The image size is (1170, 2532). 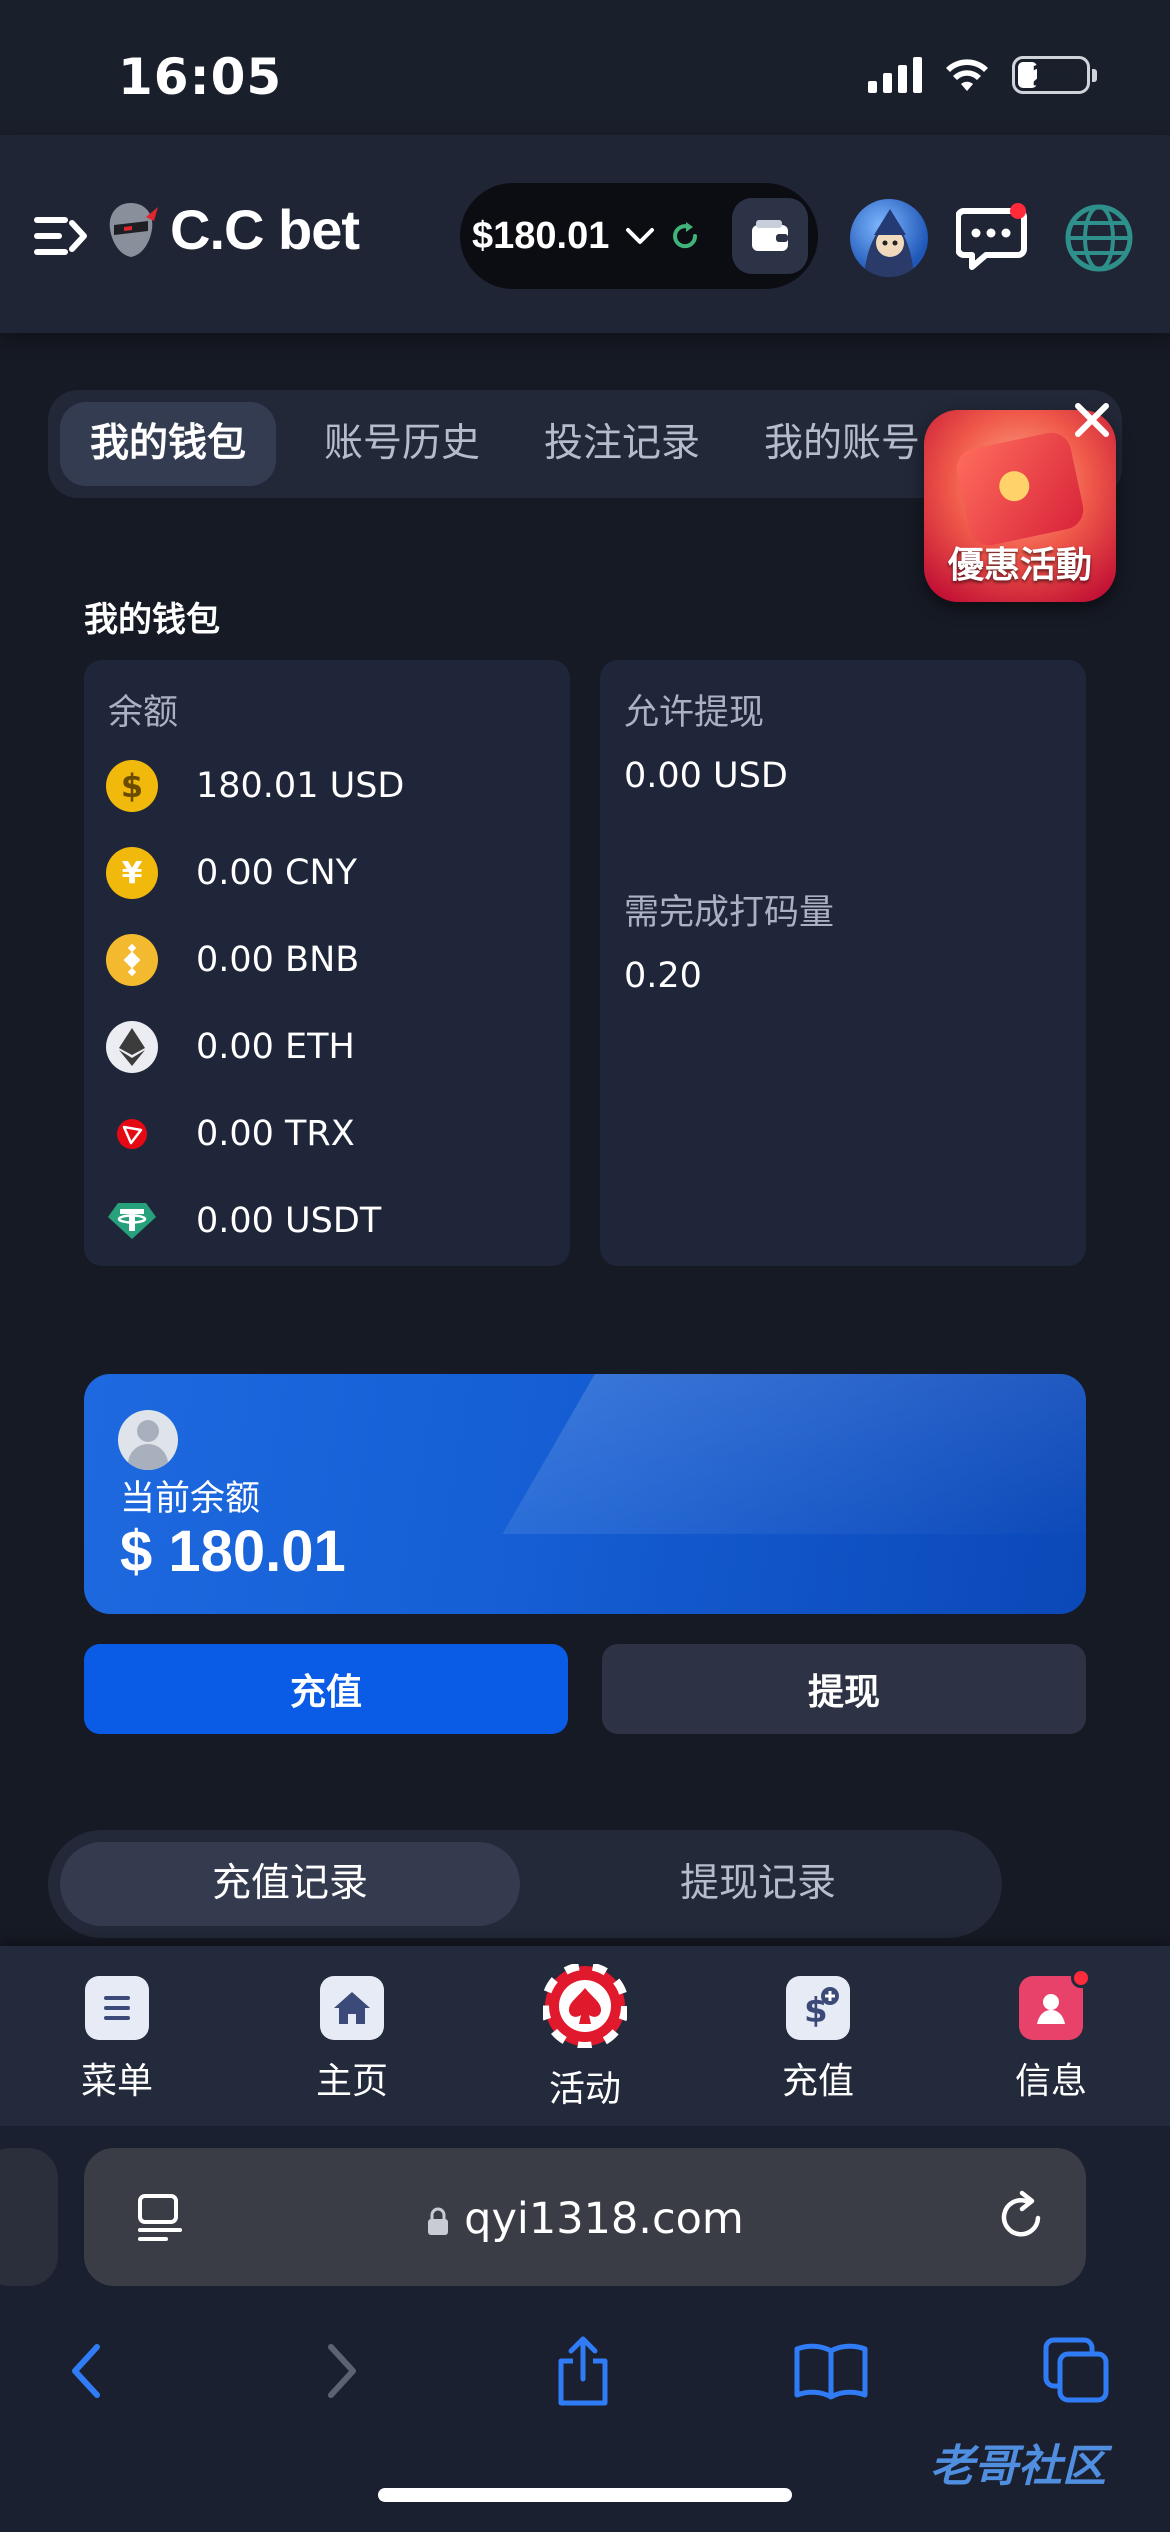 What do you see at coordinates (1021, 2217) in the screenshot?
I see `reload-icon` at bounding box center [1021, 2217].